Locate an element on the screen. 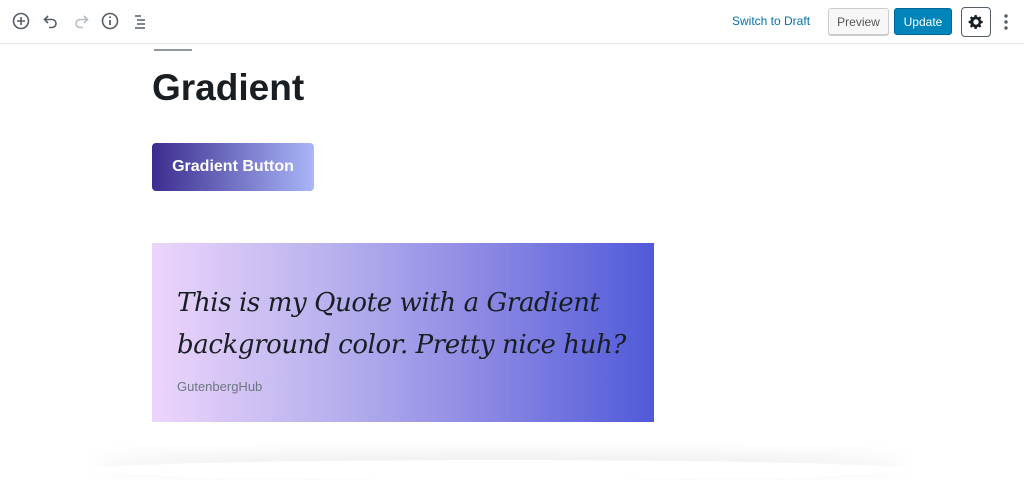 This screenshot has height=480, width=1024. update-button: Update is located at coordinates (923, 21).